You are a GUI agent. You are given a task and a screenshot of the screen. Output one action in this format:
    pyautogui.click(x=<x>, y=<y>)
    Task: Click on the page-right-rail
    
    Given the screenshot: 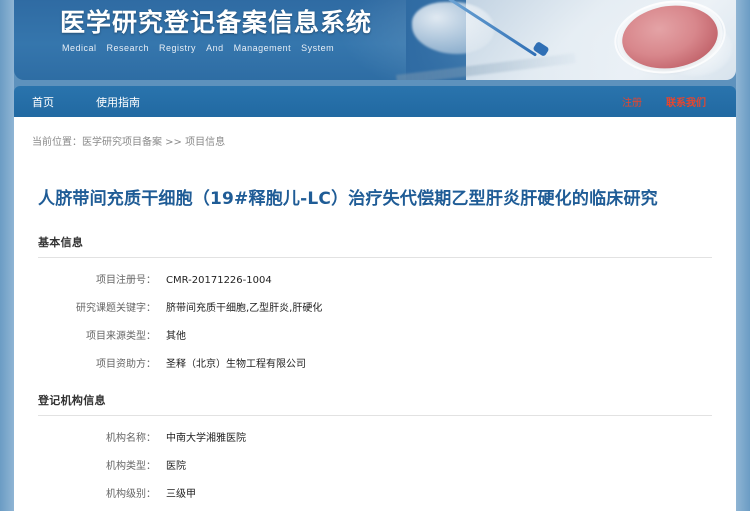 What is the action you would take?
    pyautogui.click(x=743, y=255)
    